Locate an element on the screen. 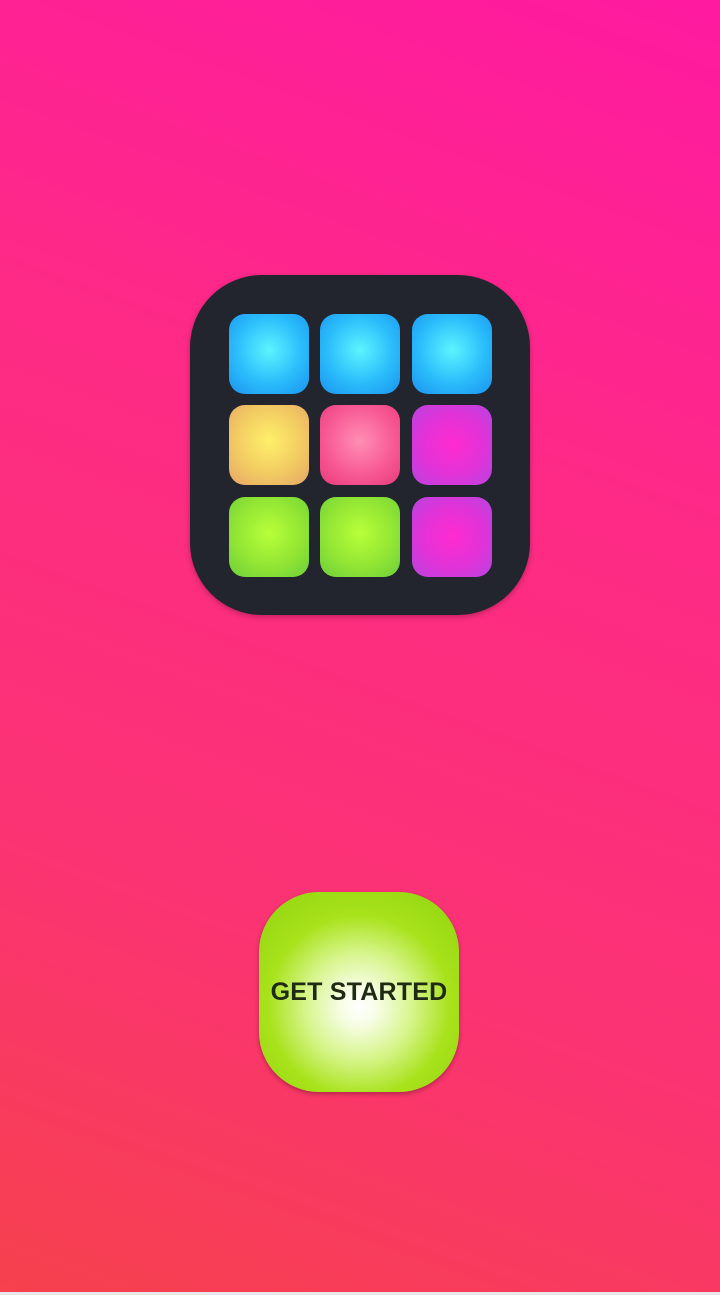 Image resolution: width=720 pixels, height=1295 pixels. get-started-button: GET STARTED is located at coordinates (359, 992).